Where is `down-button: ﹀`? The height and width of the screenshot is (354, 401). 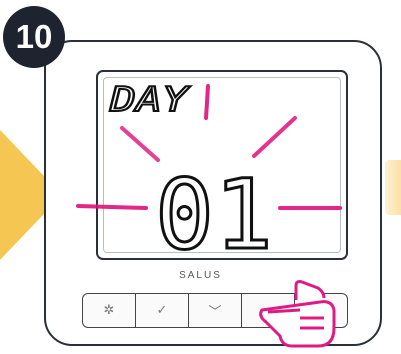 down-button: ﹀ is located at coordinates (214, 310).